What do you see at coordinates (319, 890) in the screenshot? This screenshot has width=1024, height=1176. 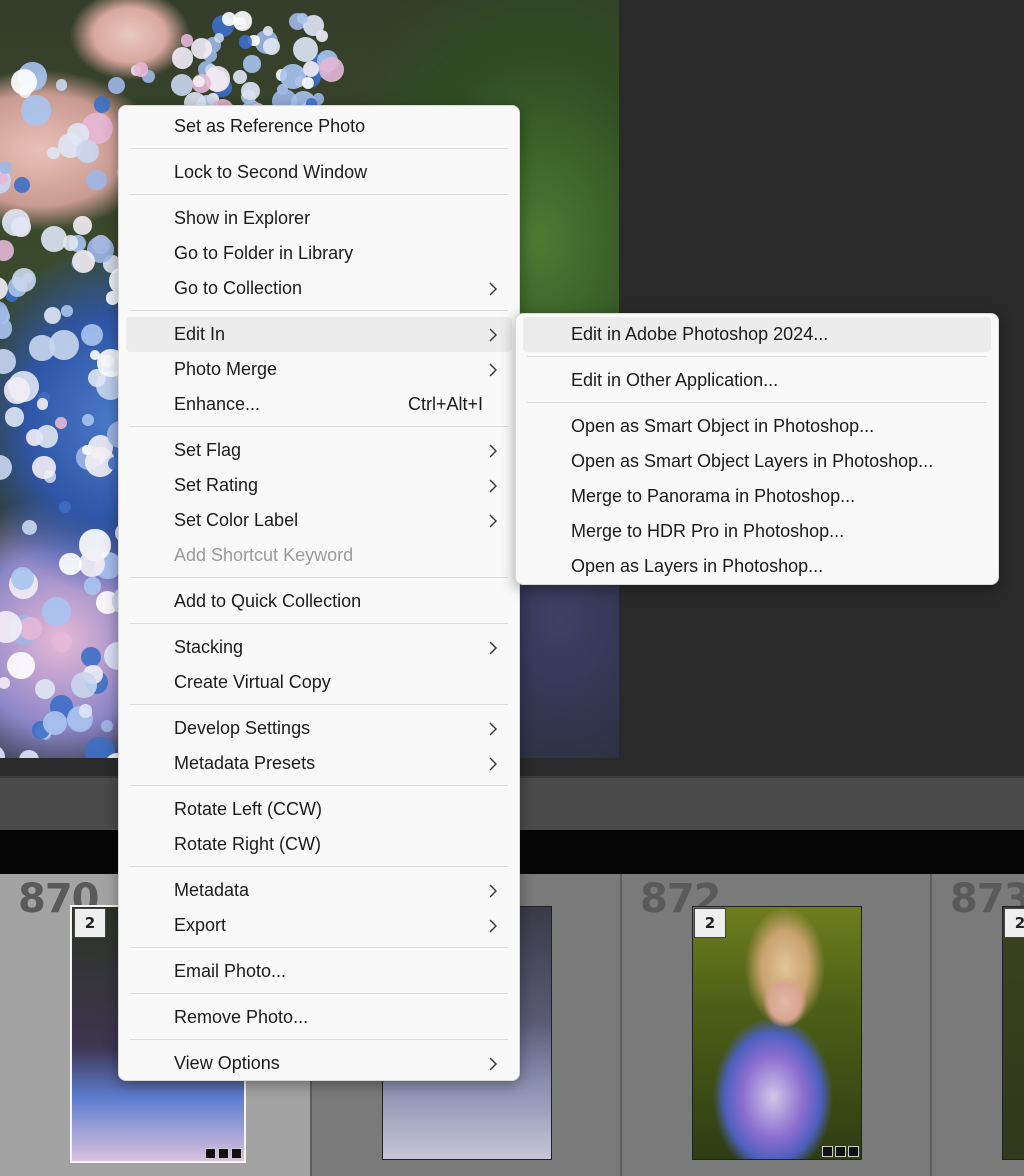 I see `menu-item-metadata: Metadata` at bounding box center [319, 890].